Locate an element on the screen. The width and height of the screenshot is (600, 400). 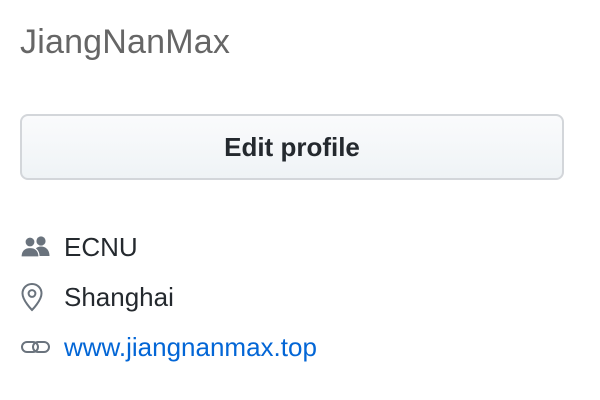
website-row: www.jiangnanmax.top is located at coordinates (300, 347).